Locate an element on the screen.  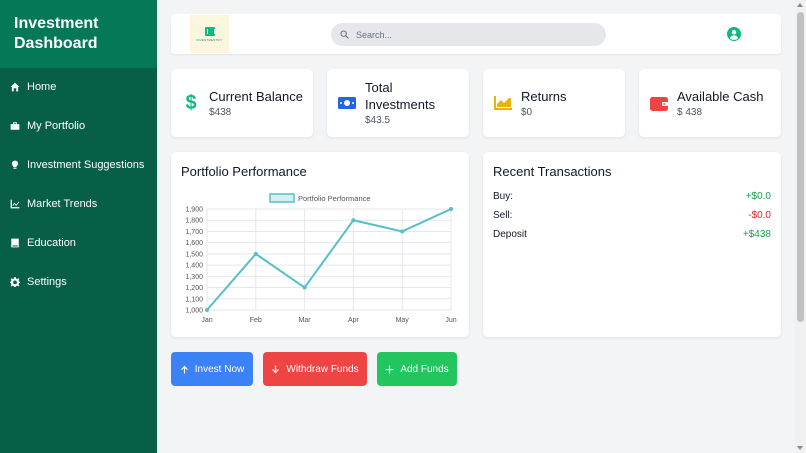
stat-title: Available Cash is located at coordinates (720, 96).